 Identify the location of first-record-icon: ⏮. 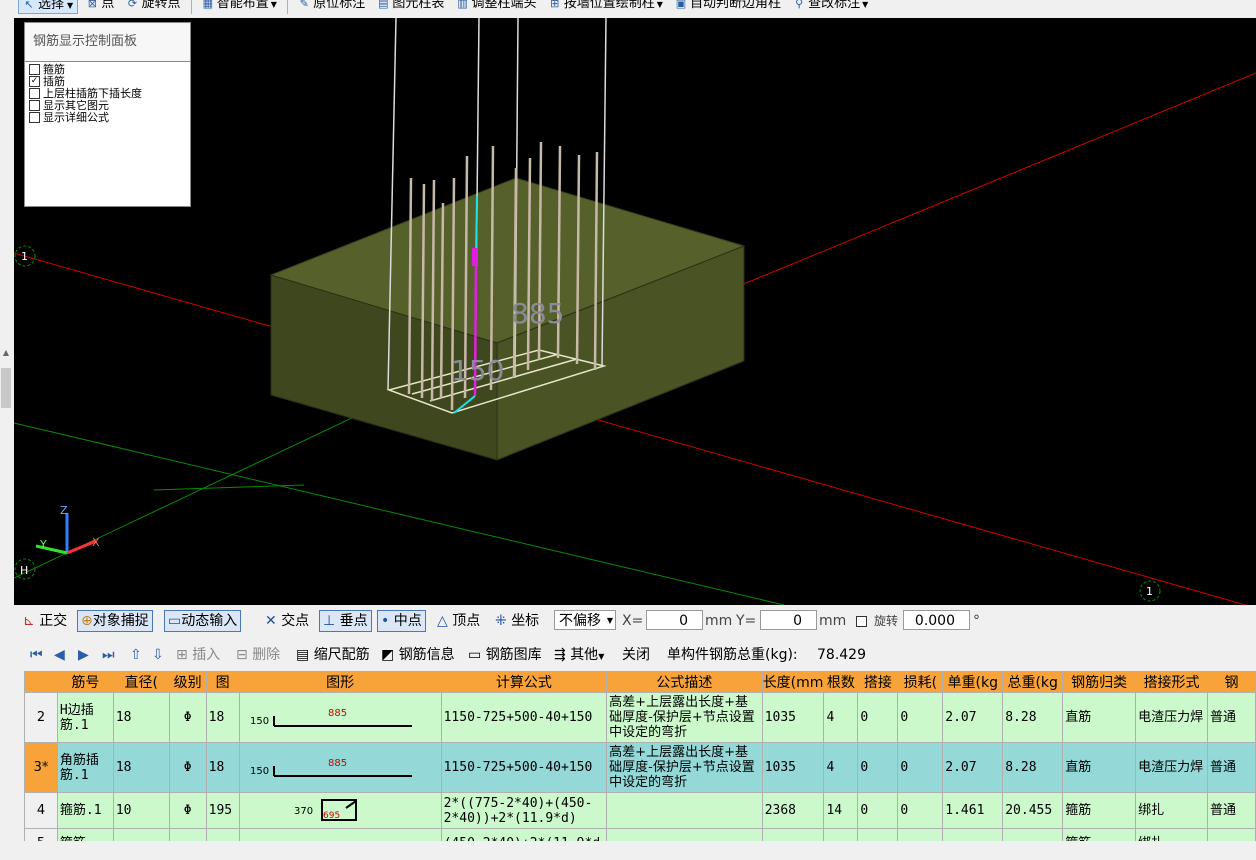
(36, 655).